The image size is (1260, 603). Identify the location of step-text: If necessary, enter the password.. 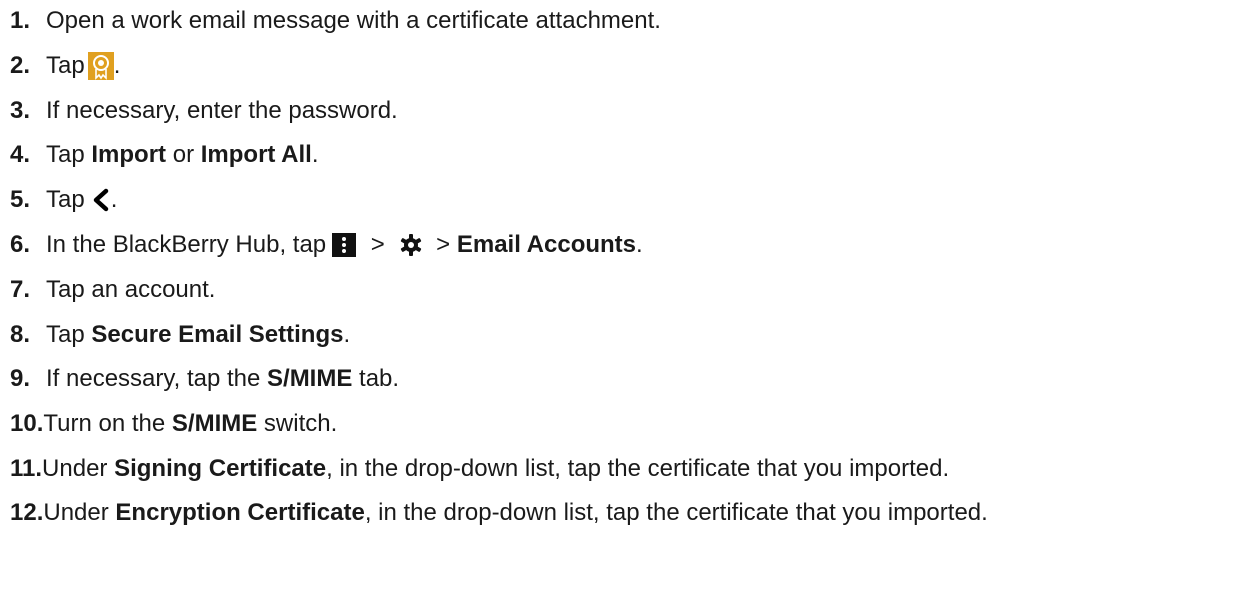
(222, 110).